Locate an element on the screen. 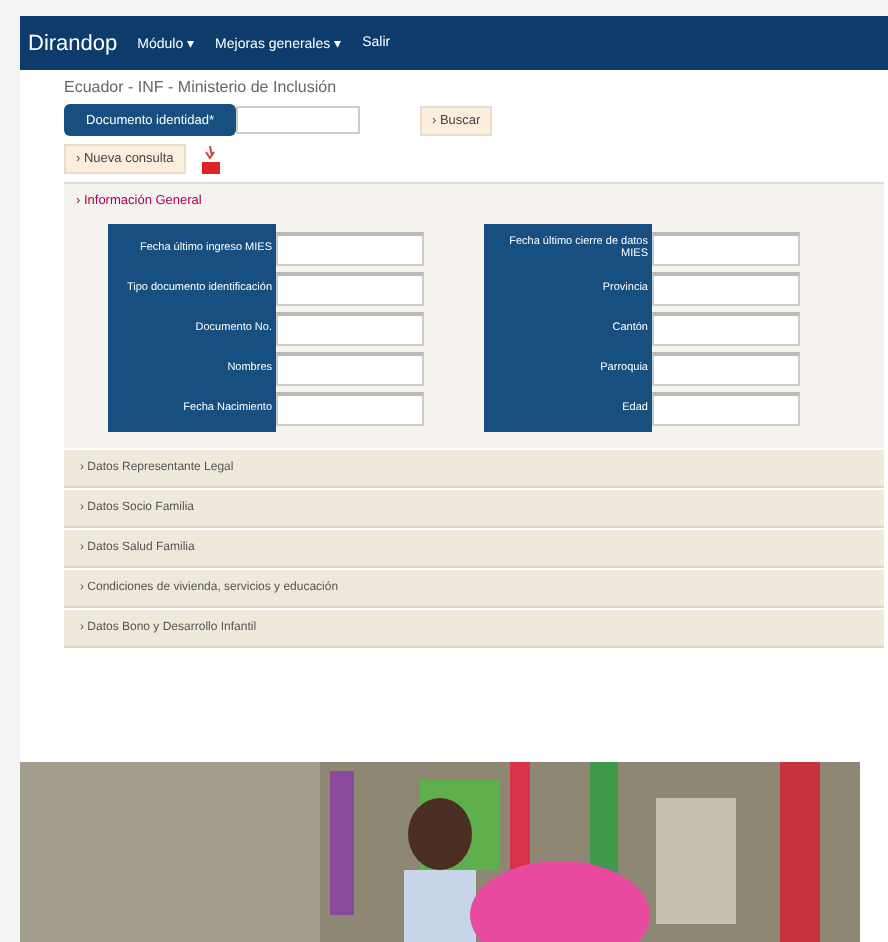 This screenshot has width=888, height=942. breadcrumb: Ecuador - INF - Ministerio de Inclusión is located at coordinates (201, 87).